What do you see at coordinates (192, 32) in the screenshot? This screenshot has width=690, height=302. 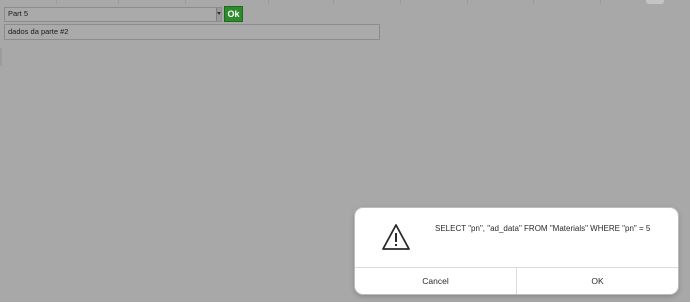 I see `data-text-field: dados da parte #2` at bounding box center [192, 32].